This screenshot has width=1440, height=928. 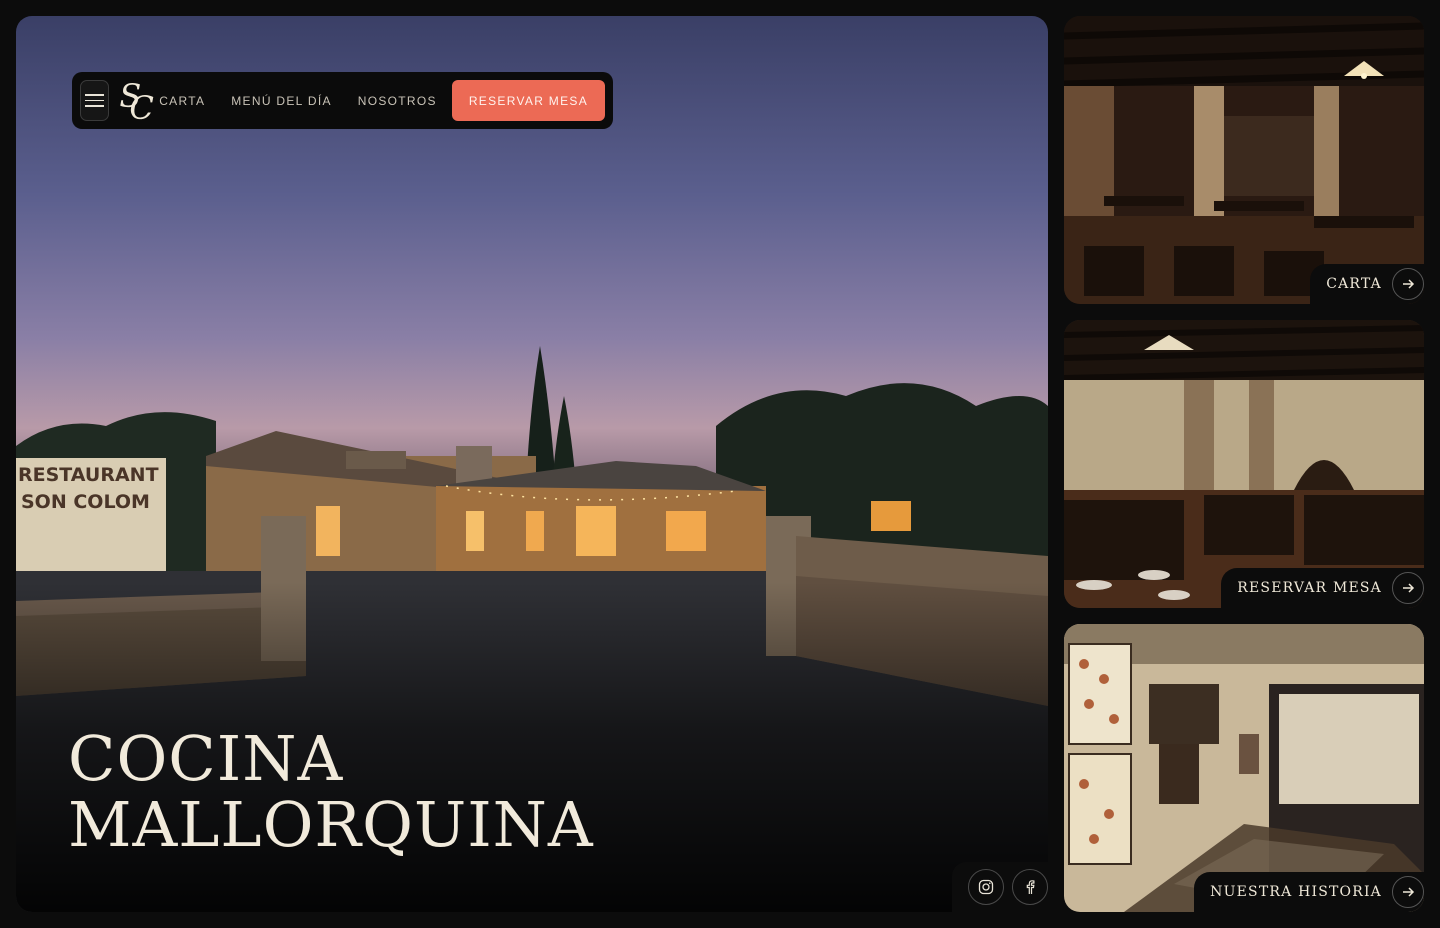 I want to click on menu-button, so click(x=95, y=100).